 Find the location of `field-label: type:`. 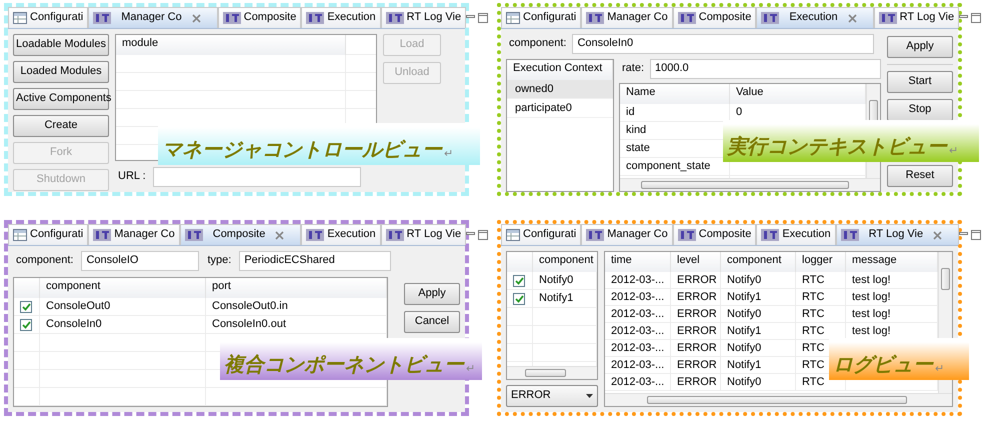

field-label: type: is located at coordinates (219, 261).